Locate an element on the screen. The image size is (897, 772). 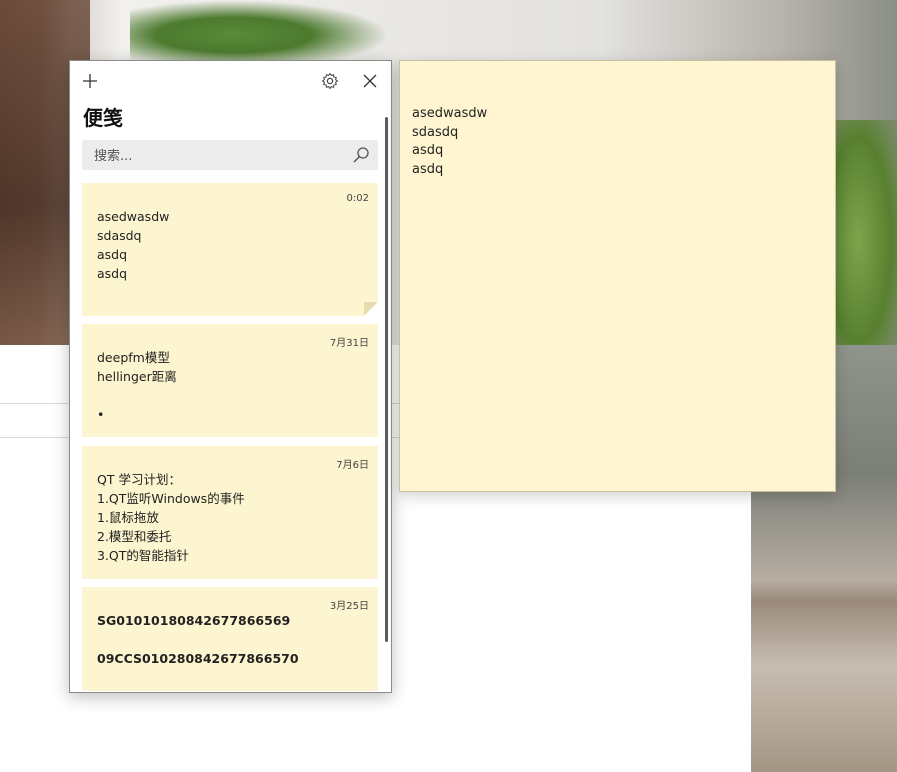
gear-icon is located at coordinates (330, 81).